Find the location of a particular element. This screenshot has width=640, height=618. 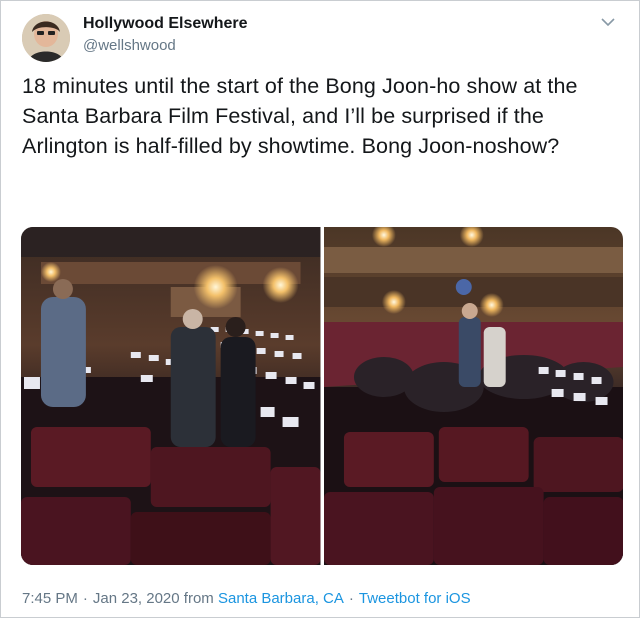

client-link: Tweetbot for iOS is located at coordinates (415, 598).